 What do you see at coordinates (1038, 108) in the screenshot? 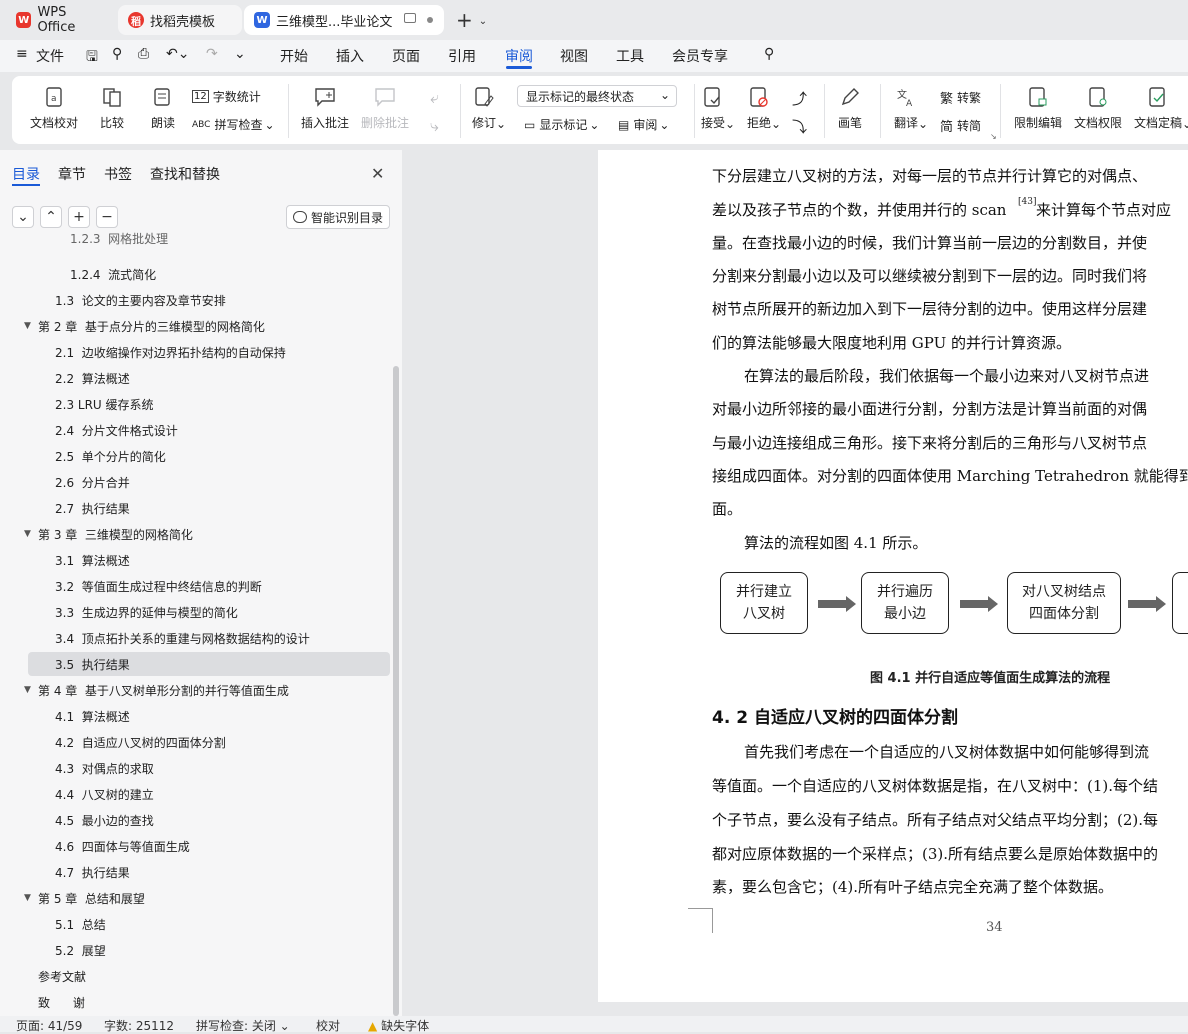
I see `restrict-edit-button: 限制编辑` at bounding box center [1038, 108].